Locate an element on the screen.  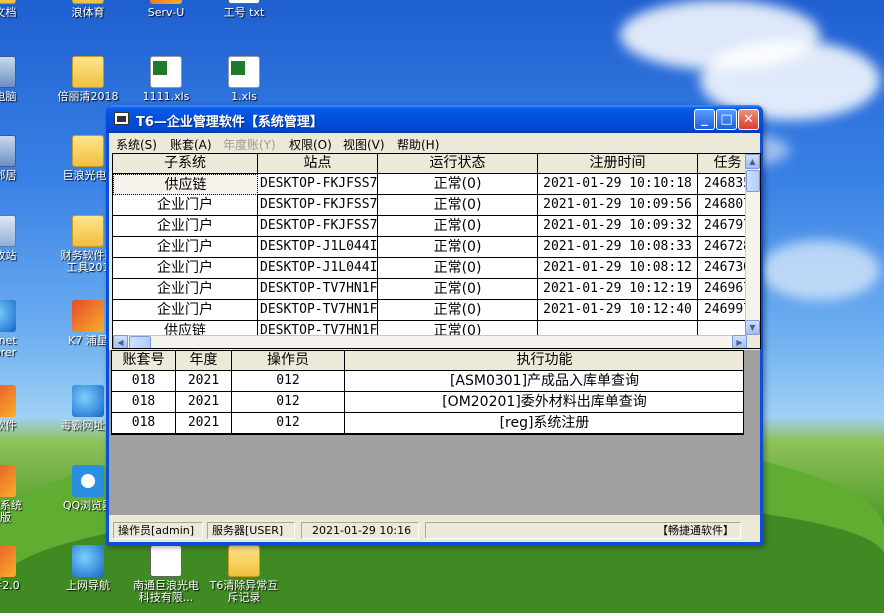
session-cell-time: 2021-01-29 10:09:32 is located at coordinates (618, 226).